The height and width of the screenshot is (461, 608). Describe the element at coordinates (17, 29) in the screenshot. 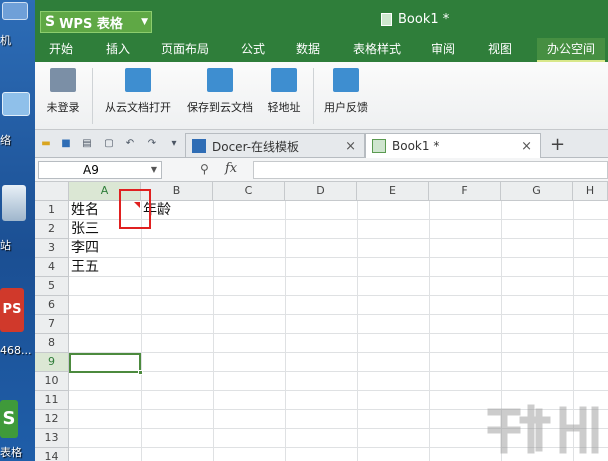

I see `desktop-icon-computer: 机` at that location.